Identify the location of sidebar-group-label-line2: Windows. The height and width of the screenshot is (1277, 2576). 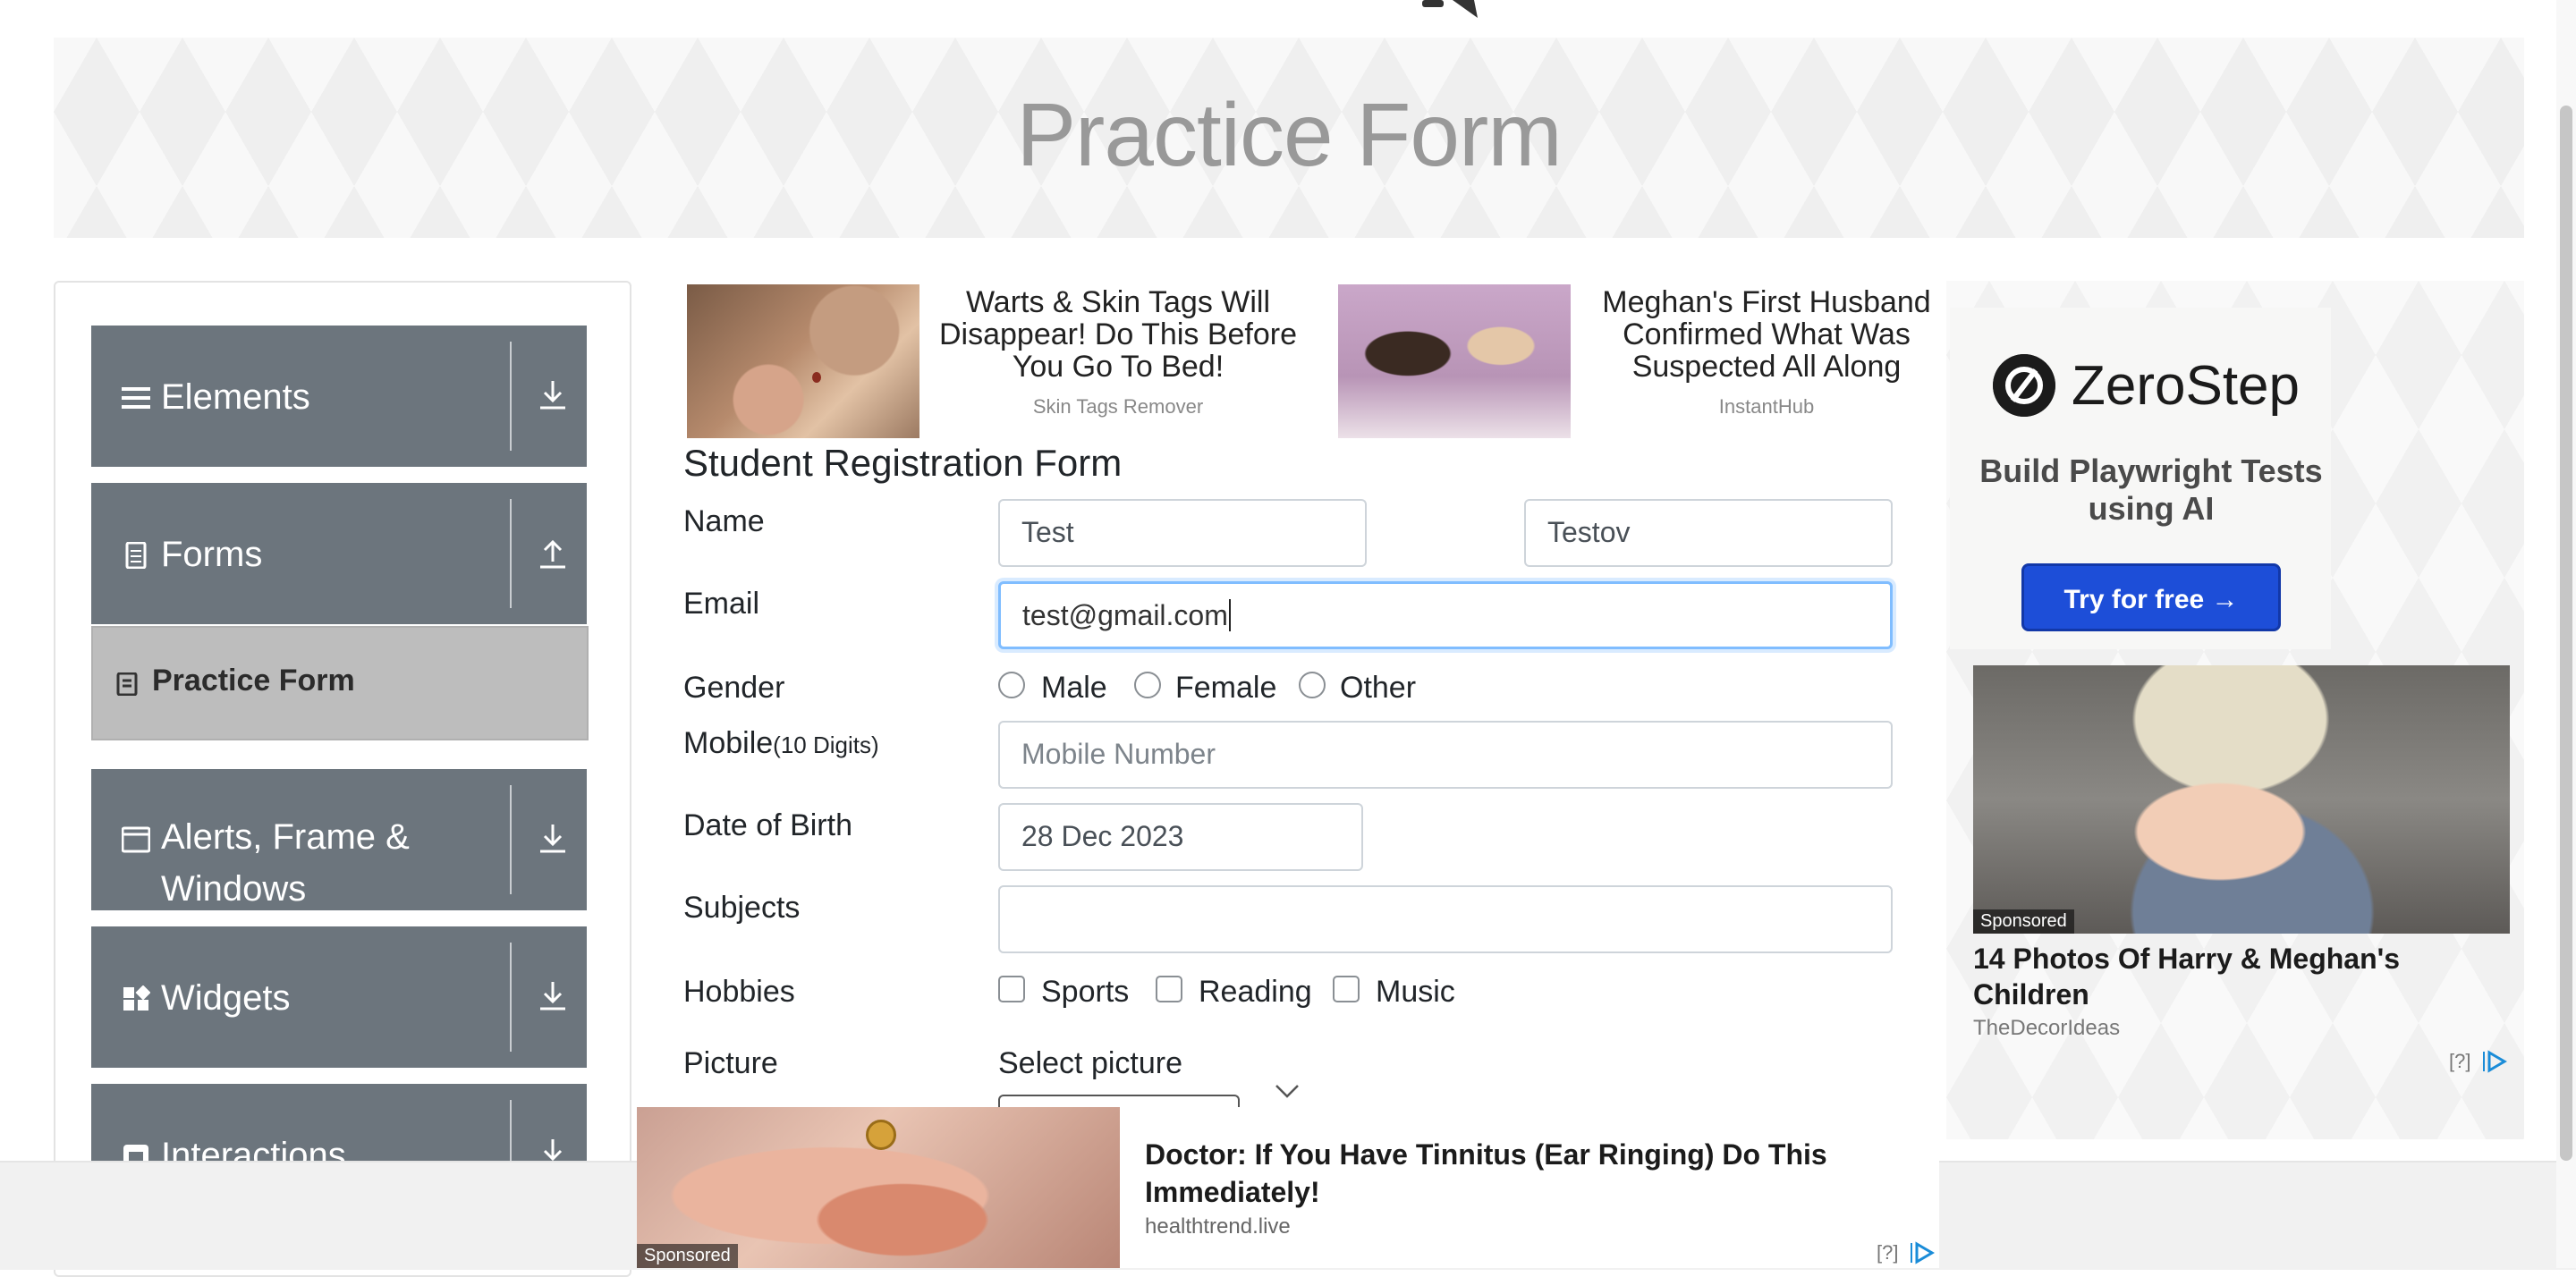
(234, 889).